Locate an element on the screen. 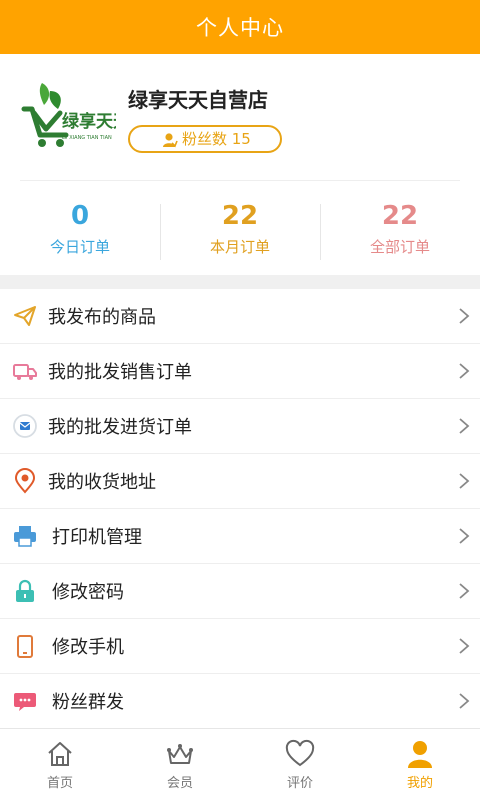 This screenshot has height=800, width=480. menu-item-wholesale-sales-orders: 我的批发销售订单 is located at coordinates (240, 371).